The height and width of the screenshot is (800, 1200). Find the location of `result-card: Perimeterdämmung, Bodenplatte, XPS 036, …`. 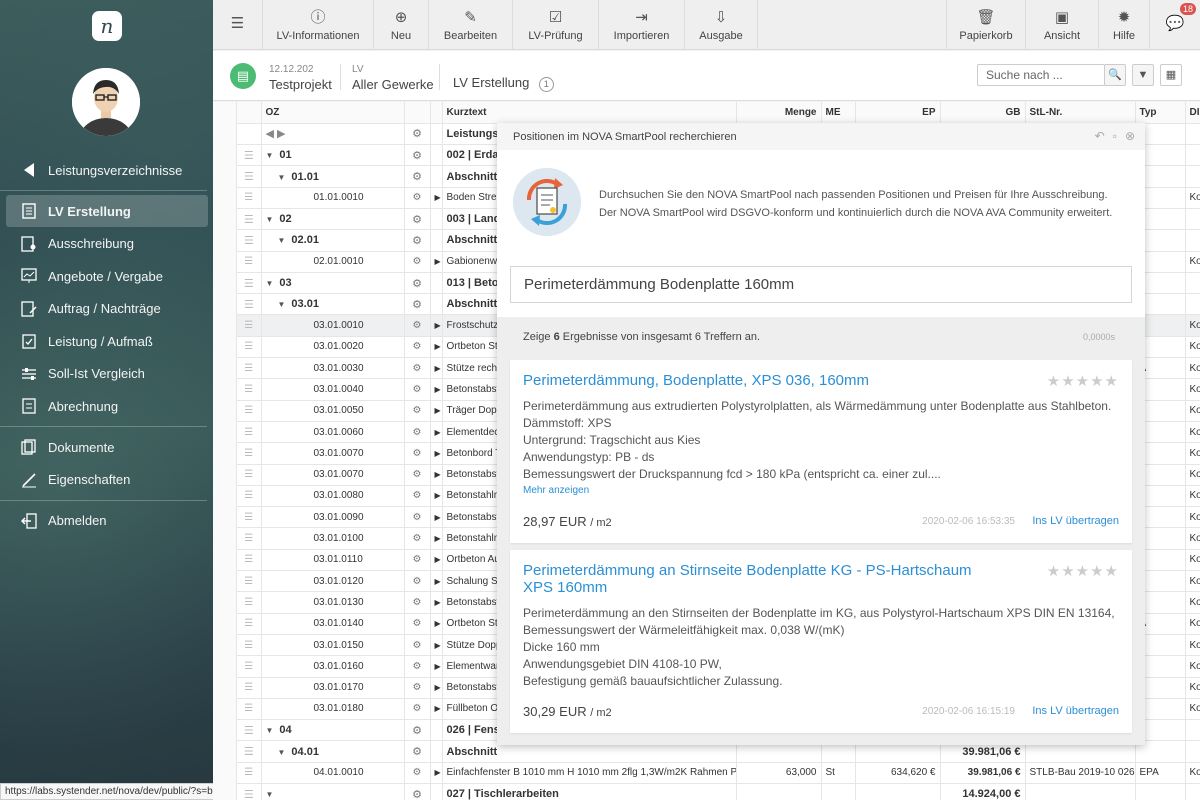

result-card: Perimeterdämmung, Bodenplatte, XPS 036, … is located at coordinates (821, 451).